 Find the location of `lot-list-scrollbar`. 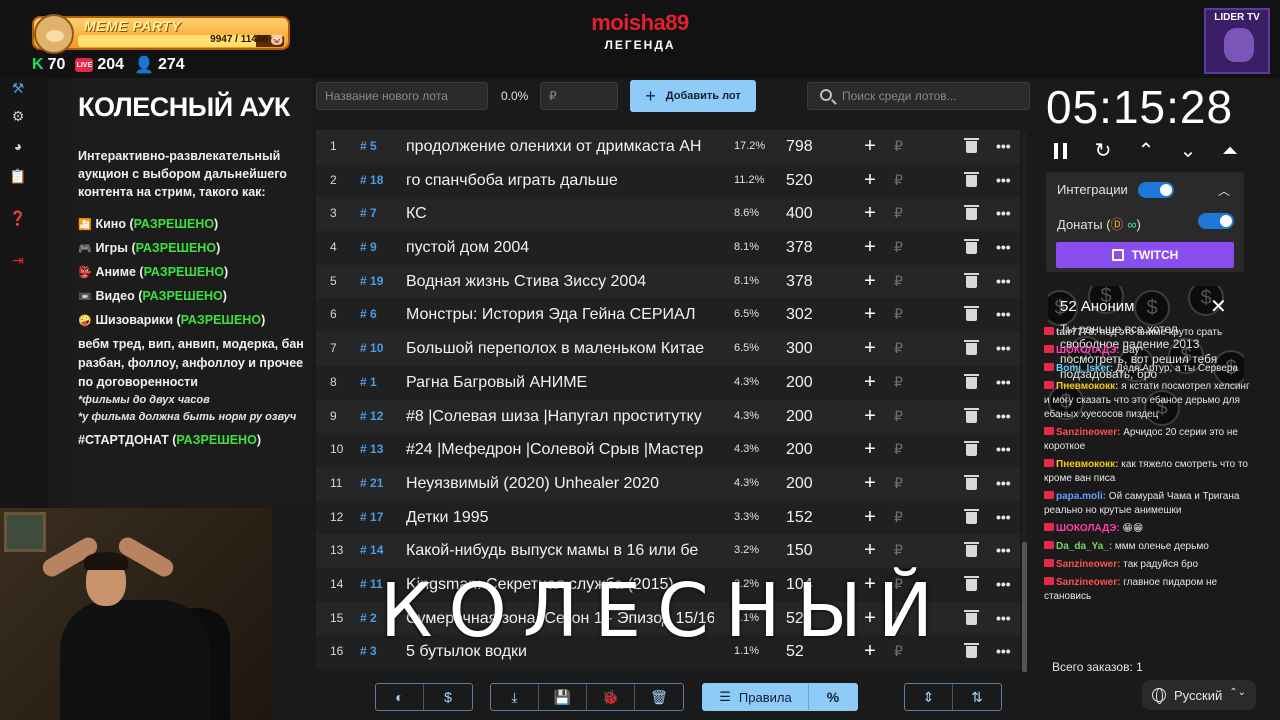

lot-list-scrollbar is located at coordinates (1024, 402).